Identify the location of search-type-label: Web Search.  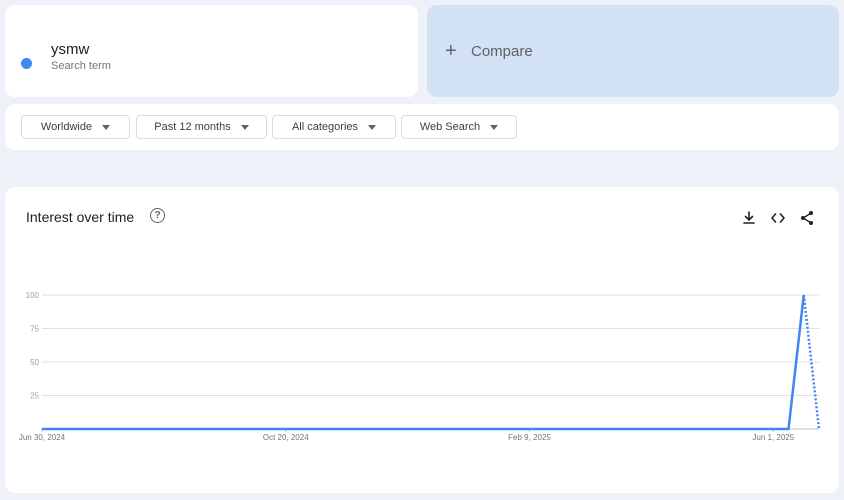
(450, 127).